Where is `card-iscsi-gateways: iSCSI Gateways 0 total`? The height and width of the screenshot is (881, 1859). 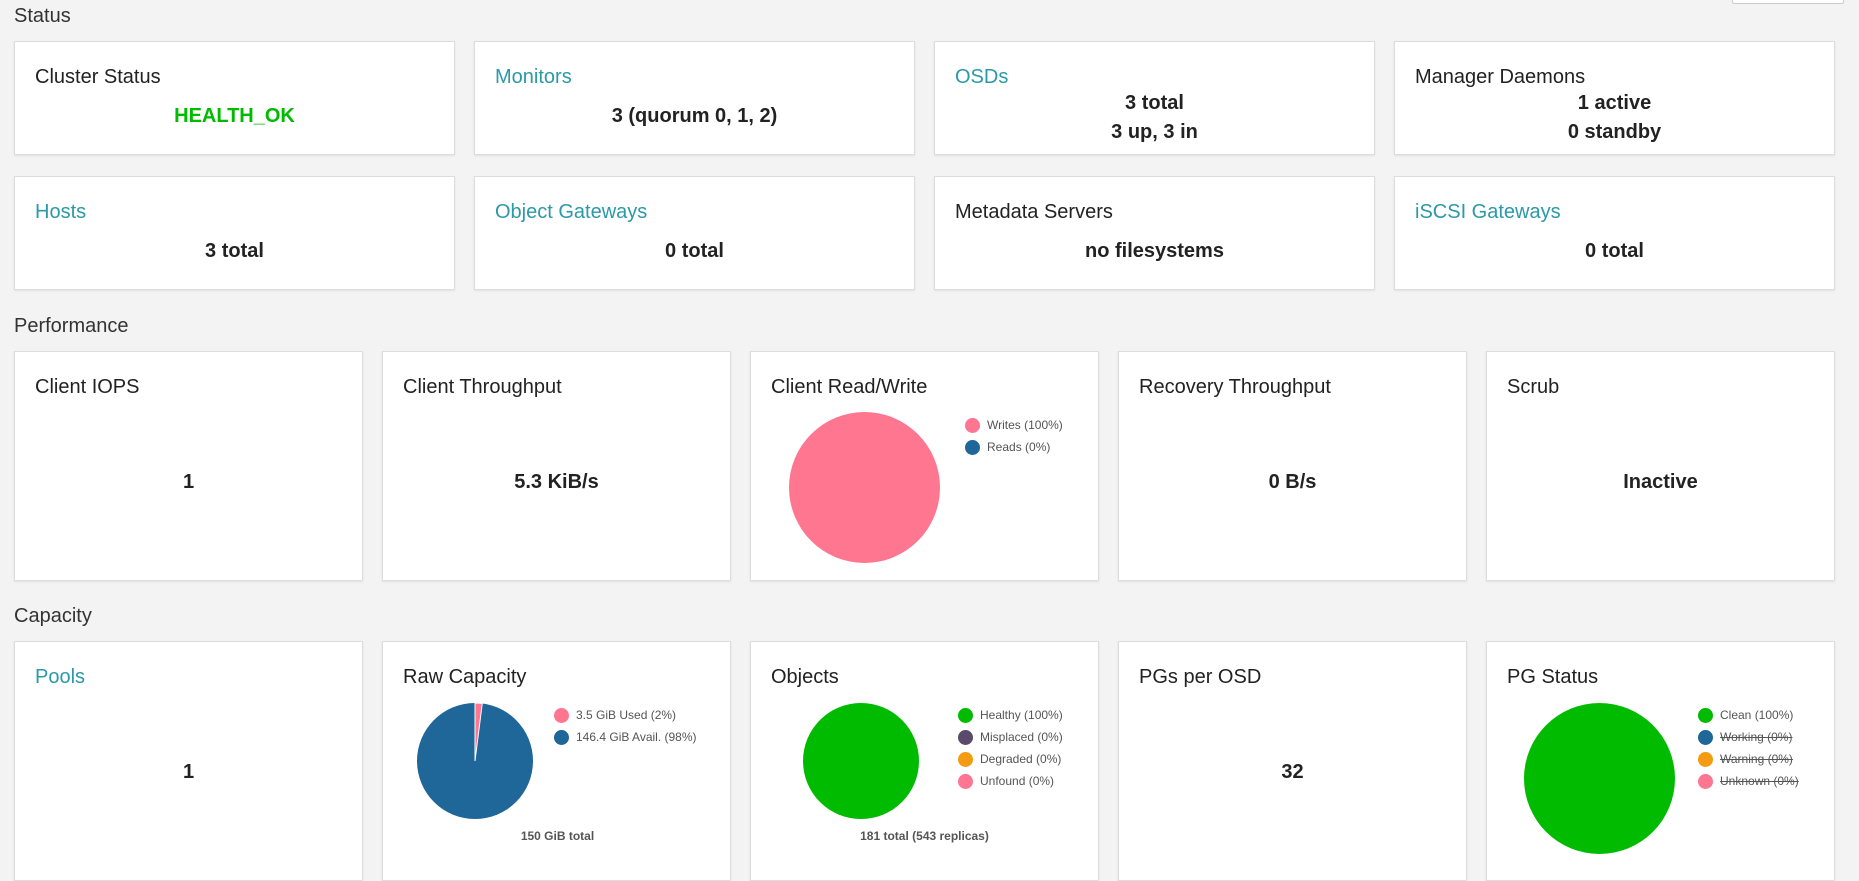
card-iscsi-gateways: iSCSI Gateways 0 total is located at coordinates (1614, 233).